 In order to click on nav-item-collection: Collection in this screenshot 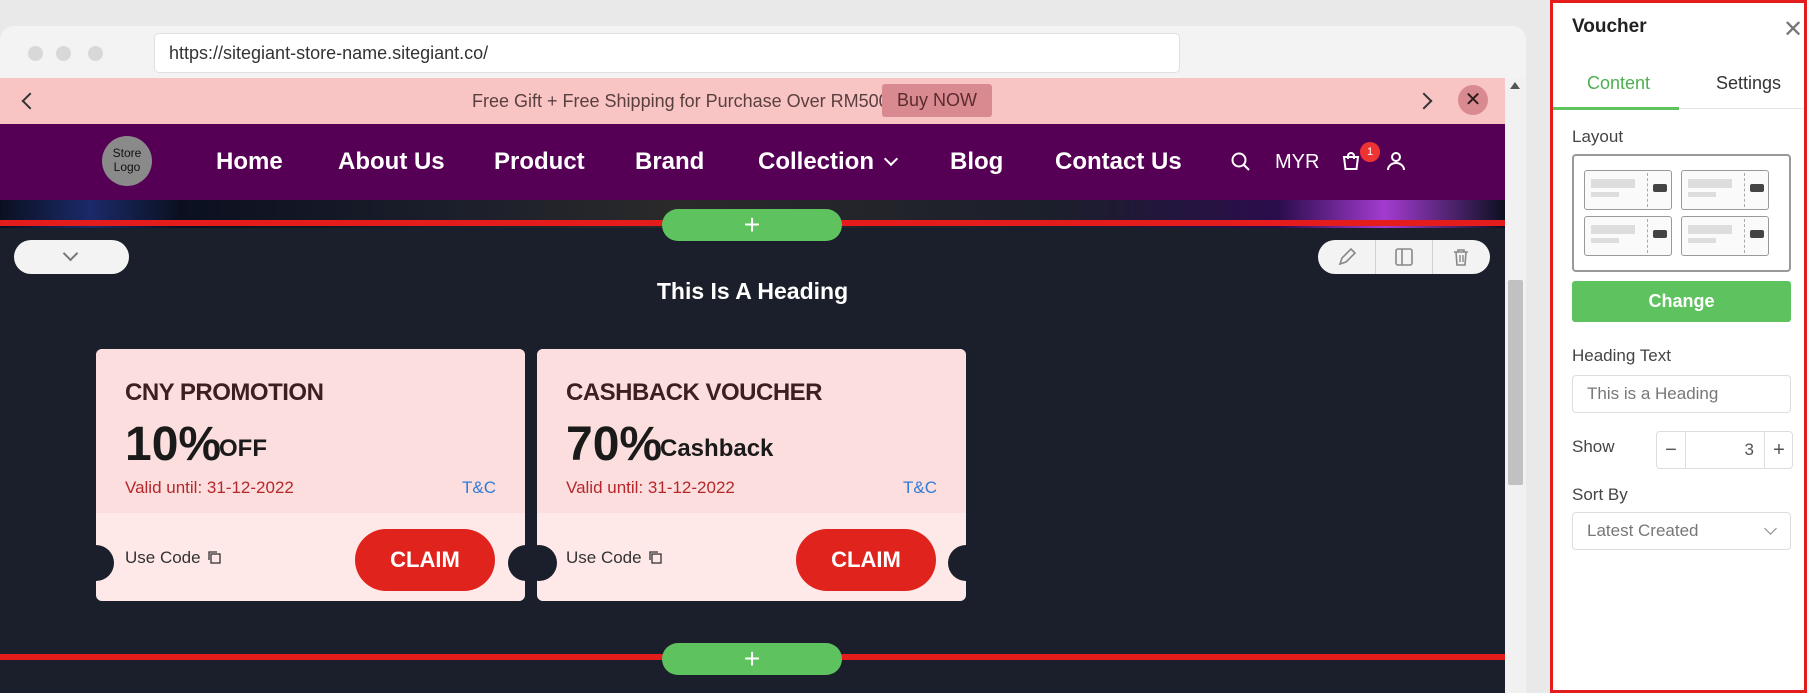, I will do `click(816, 162)`.